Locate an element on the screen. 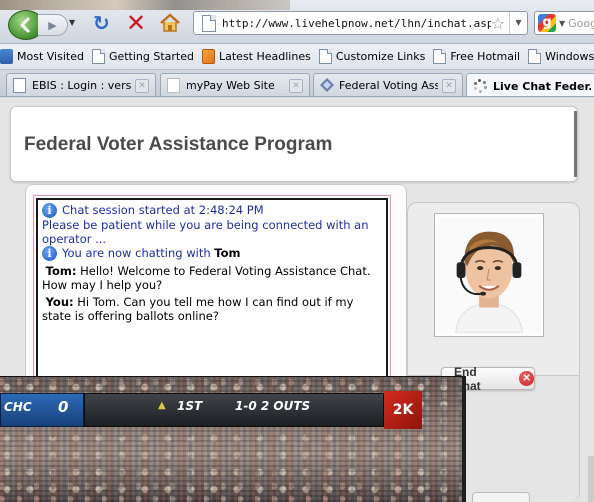  history-dropdown-icon: ▼ is located at coordinates (74, 24).